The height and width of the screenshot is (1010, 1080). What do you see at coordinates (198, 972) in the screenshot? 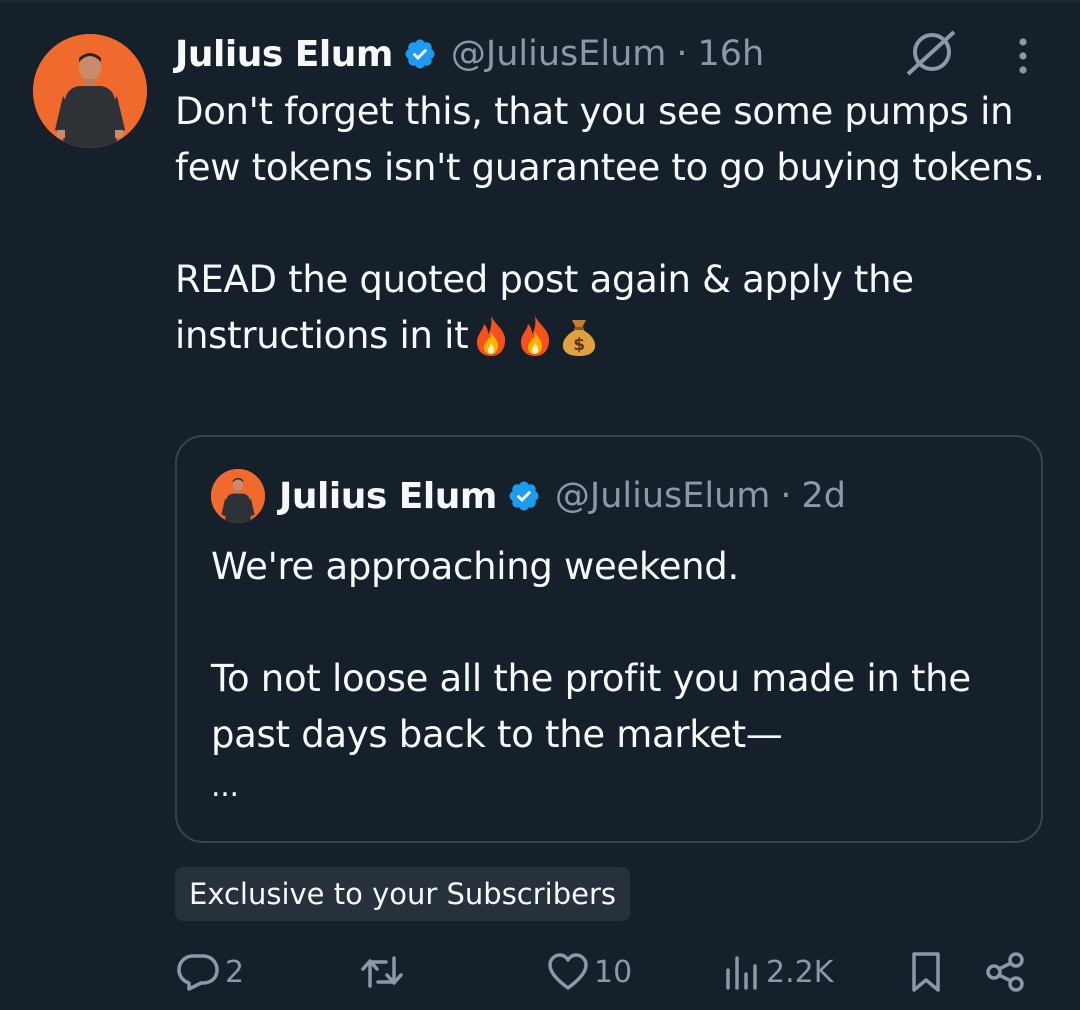
I see `reply-icon` at bounding box center [198, 972].